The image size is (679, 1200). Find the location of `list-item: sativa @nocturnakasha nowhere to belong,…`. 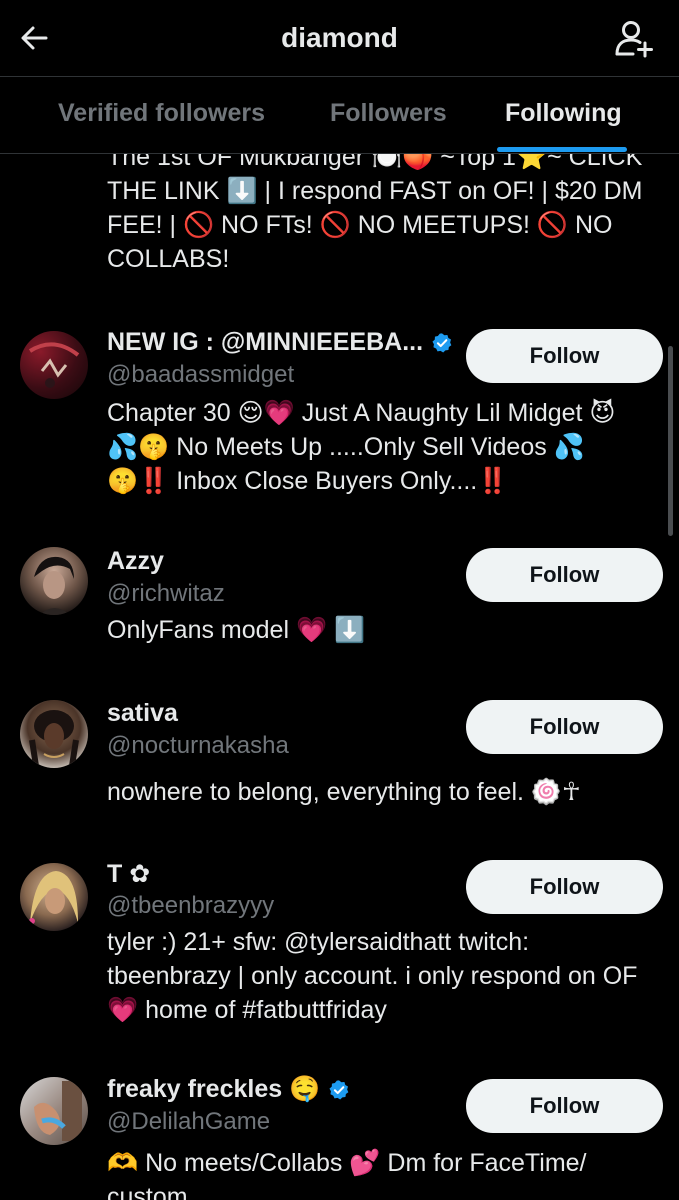

list-item: sativa @nocturnakasha nowhere to belong,… is located at coordinates (339, 764).